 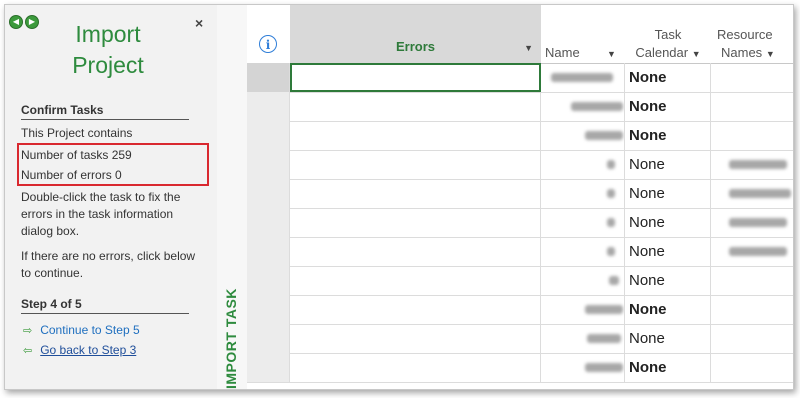 I want to click on task-calendar-column-header: Task Calendar ▼, so click(x=668, y=34).